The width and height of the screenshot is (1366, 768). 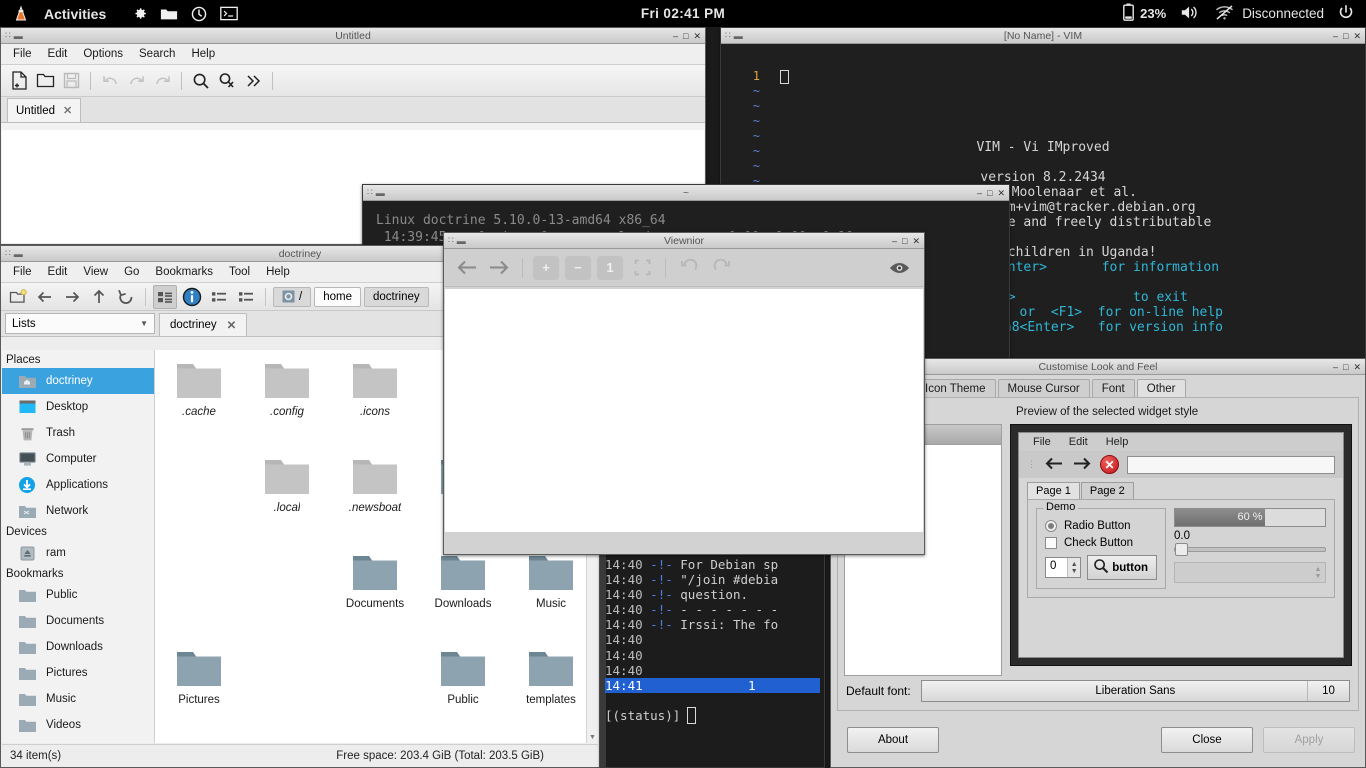 What do you see at coordinates (1043, 36) in the screenshot?
I see `vim-titlebar: ∷ ▬ [No Name] - VIM – □ ✕` at bounding box center [1043, 36].